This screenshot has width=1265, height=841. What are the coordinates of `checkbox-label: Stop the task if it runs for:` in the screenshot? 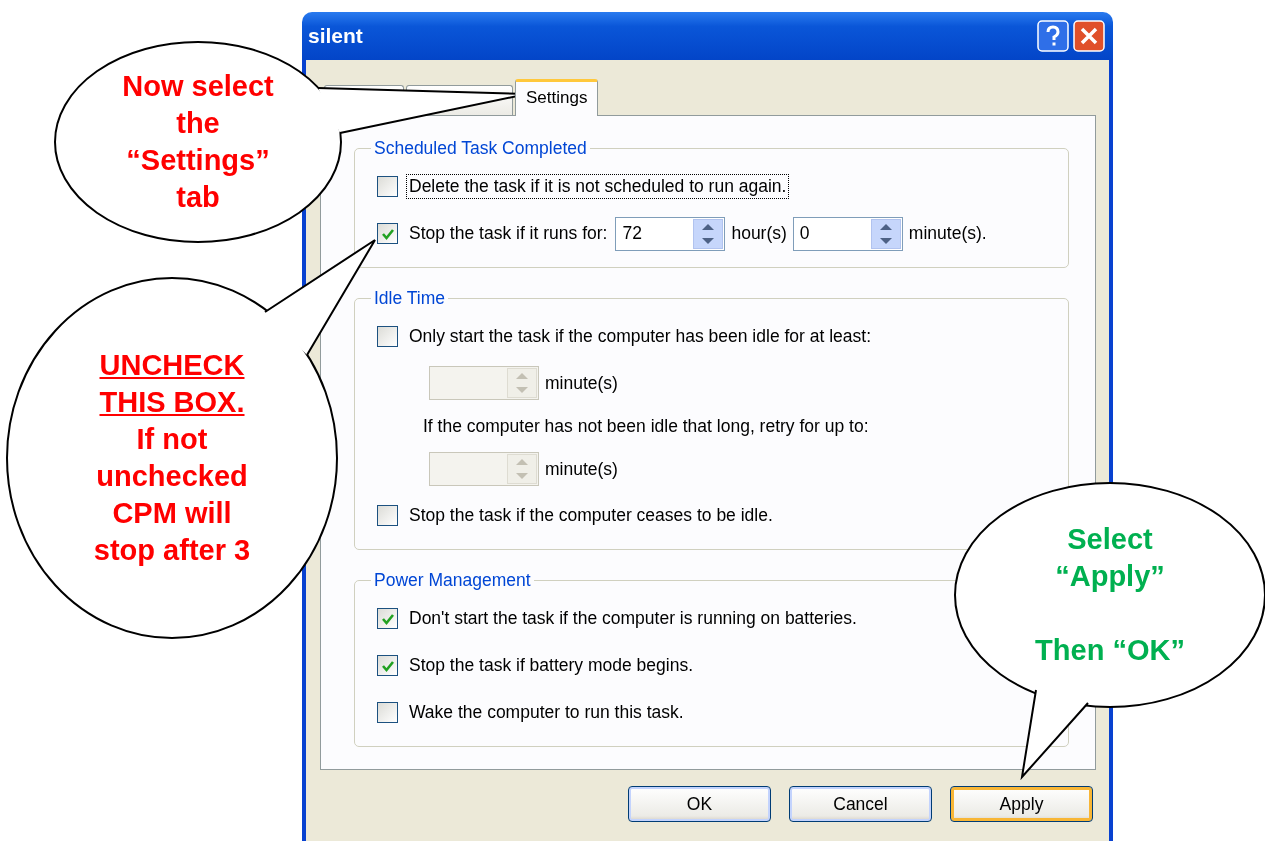 It's located at (508, 233).